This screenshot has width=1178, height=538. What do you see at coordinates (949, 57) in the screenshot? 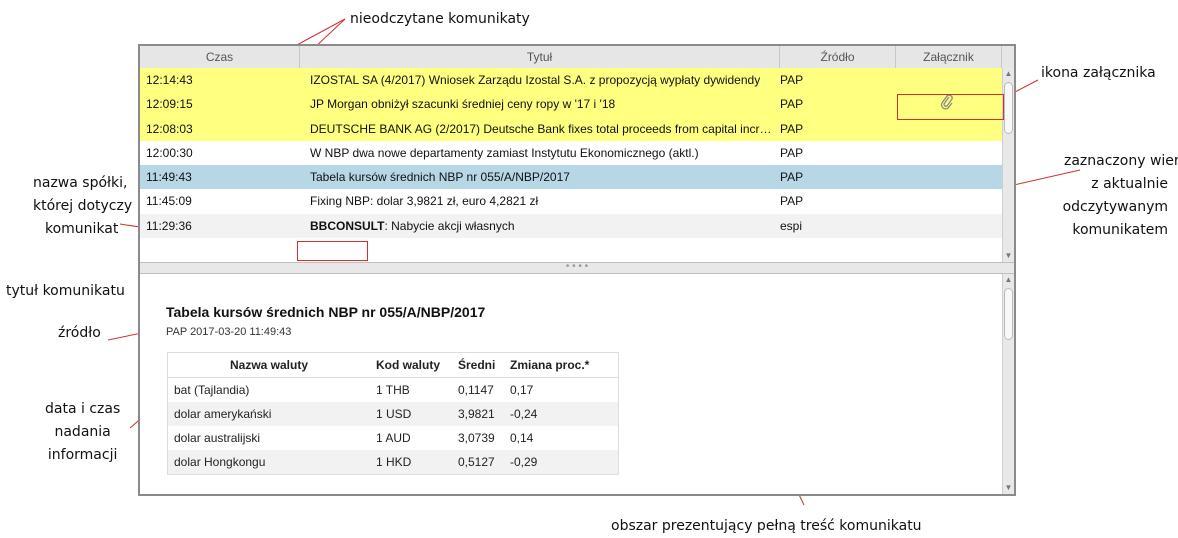
I see `column-header-attachment: Załącznik` at bounding box center [949, 57].